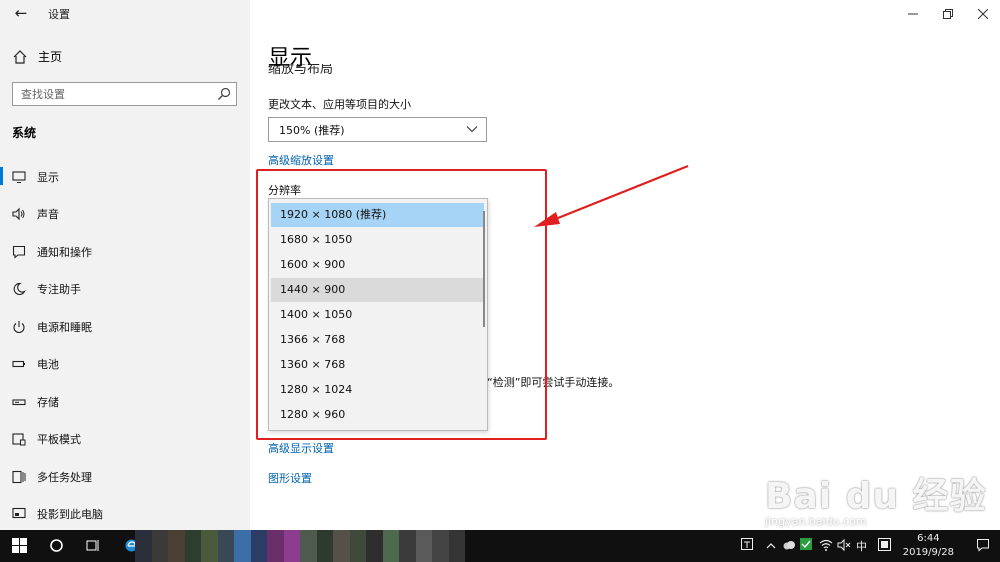  Describe the element at coordinates (876, 496) in the screenshot. I see `watermark-logo: Bai du 经验` at that location.